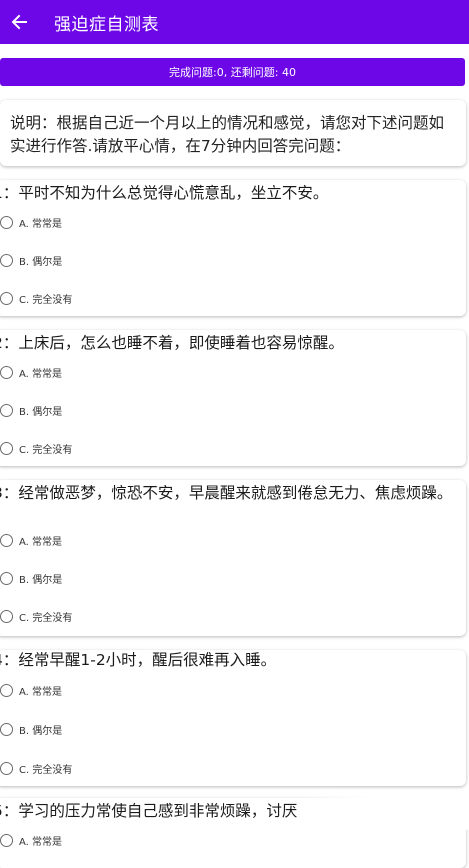 The image size is (469, 868). I want to click on app-bar: 强迫症自测表, so click(234, 22).